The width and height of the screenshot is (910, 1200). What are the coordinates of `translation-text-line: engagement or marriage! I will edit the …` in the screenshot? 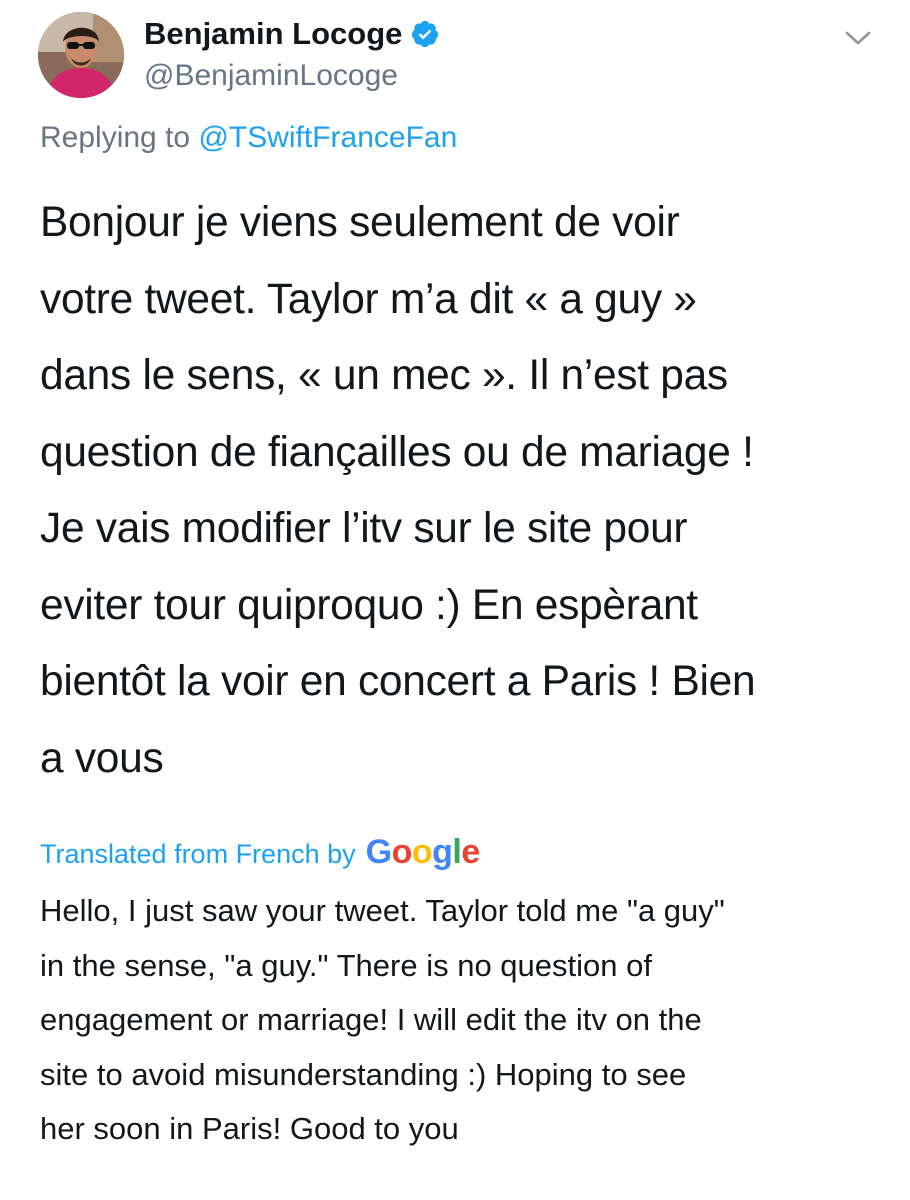 It's located at (371, 1019).